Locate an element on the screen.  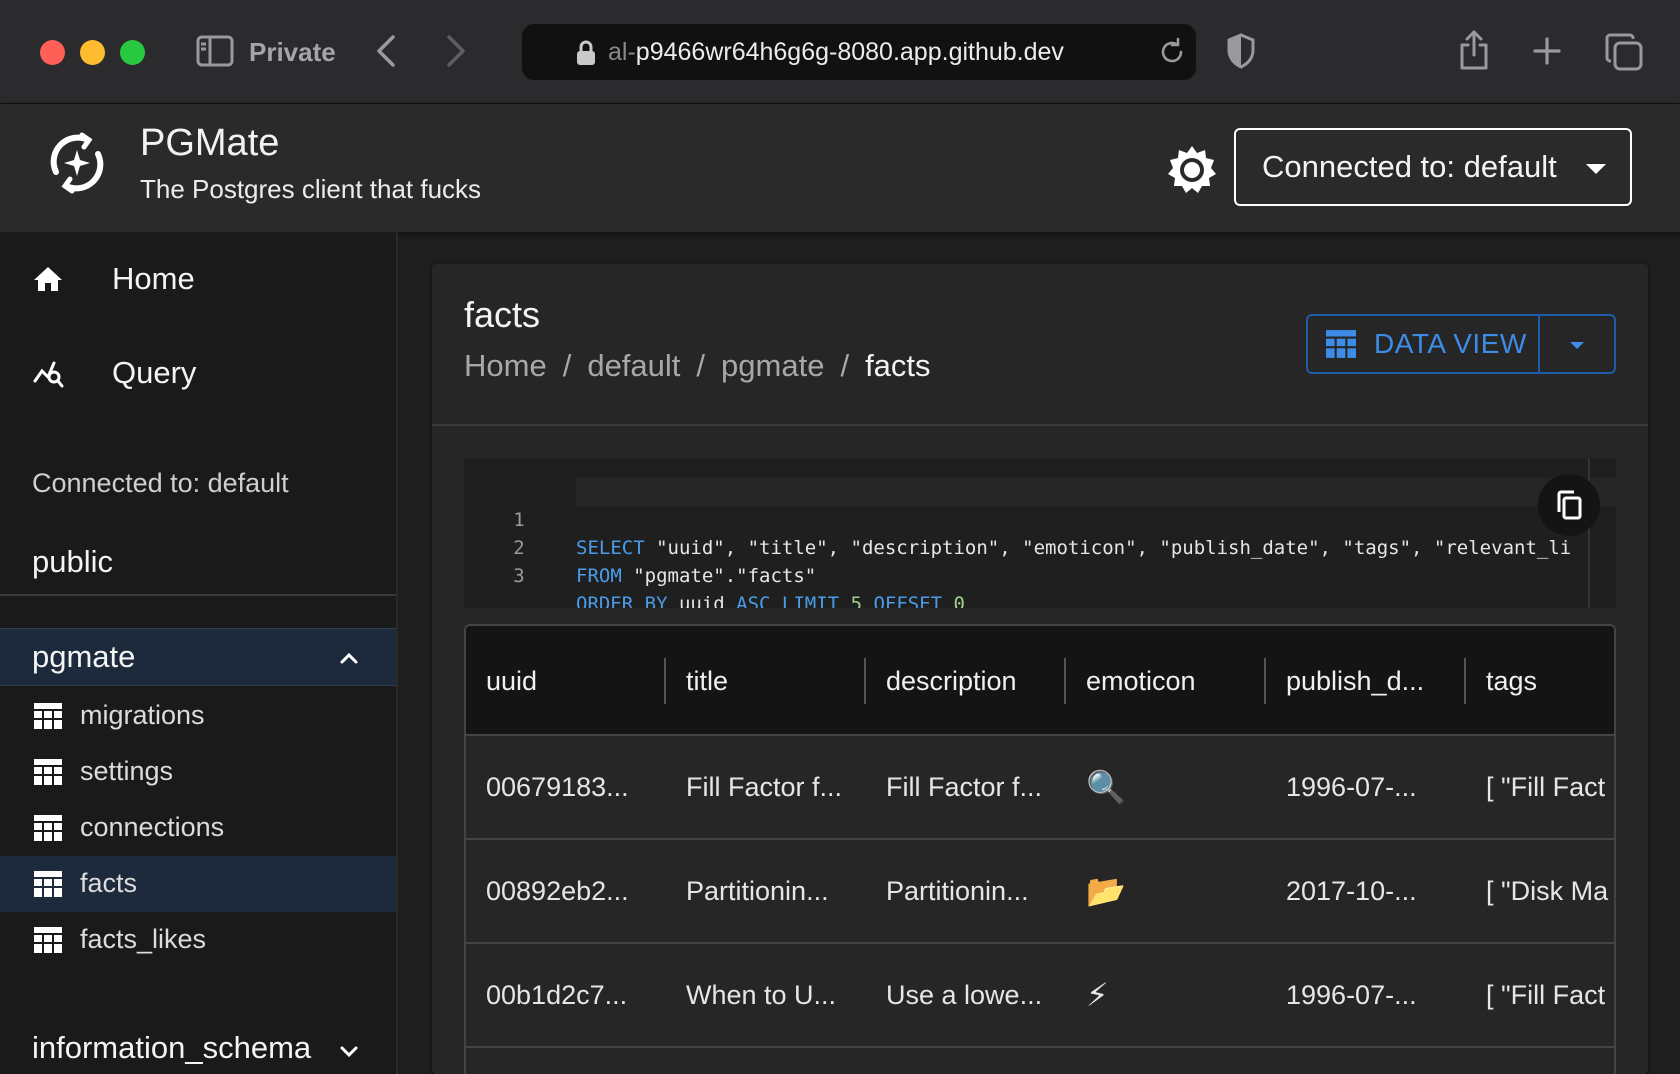
nav-home: Home is located at coordinates (198, 279).